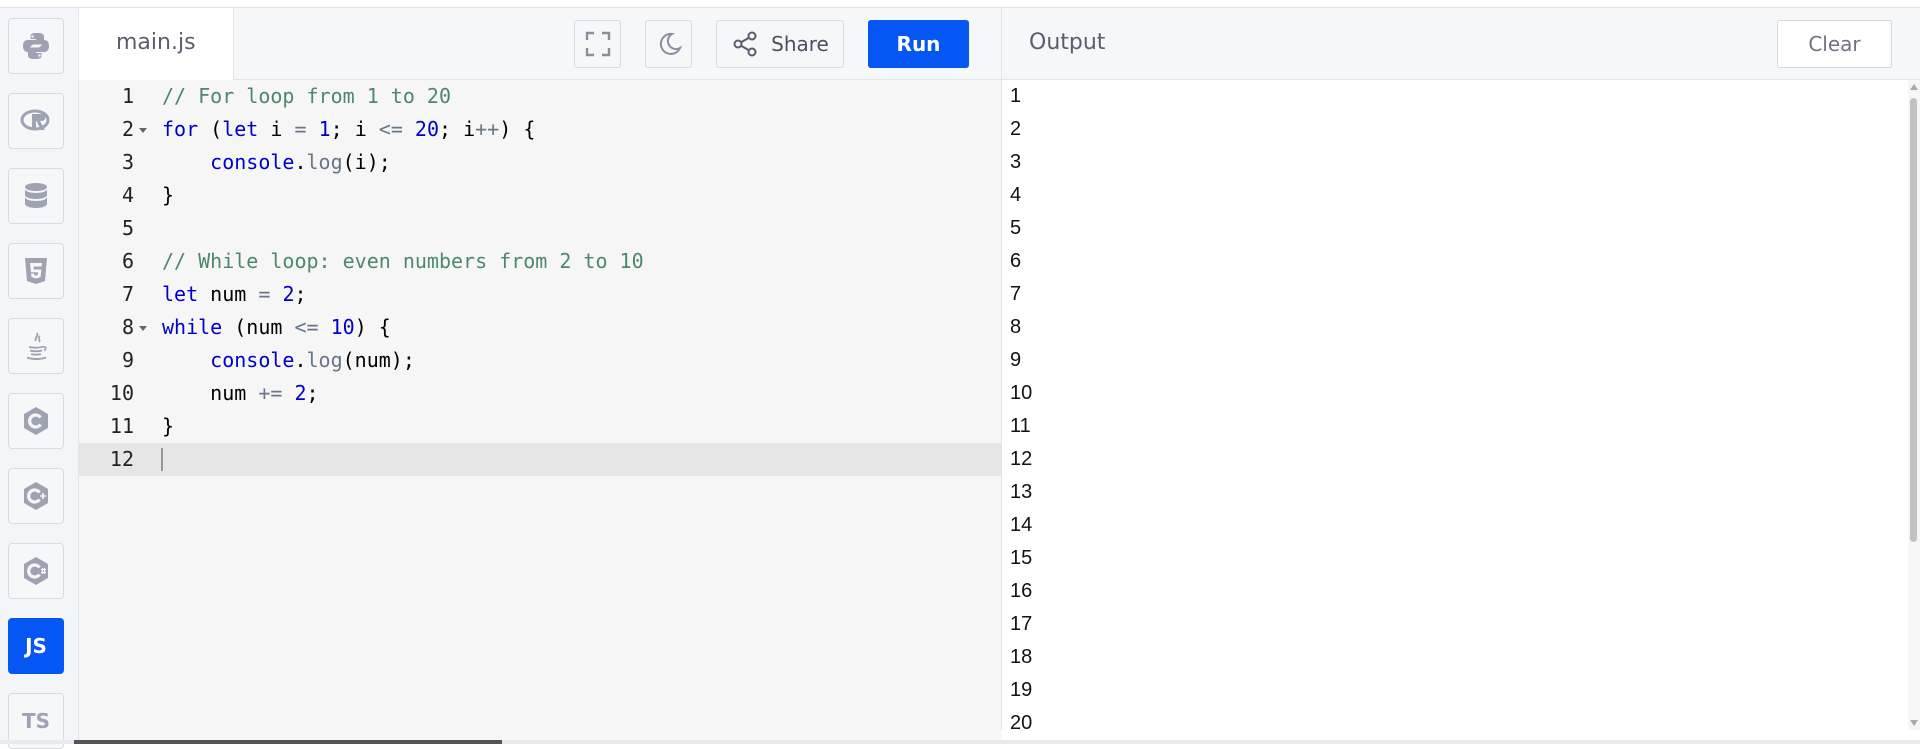 Image resolution: width=1920 pixels, height=749 pixels. Describe the element at coordinates (1016, 327) in the screenshot. I see `output-line: 8` at that location.